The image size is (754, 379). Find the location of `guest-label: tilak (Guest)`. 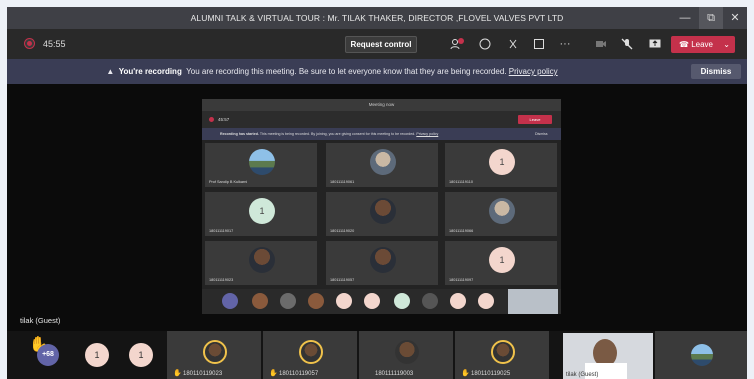

guest-label: tilak (Guest) is located at coordinates (40, 320).